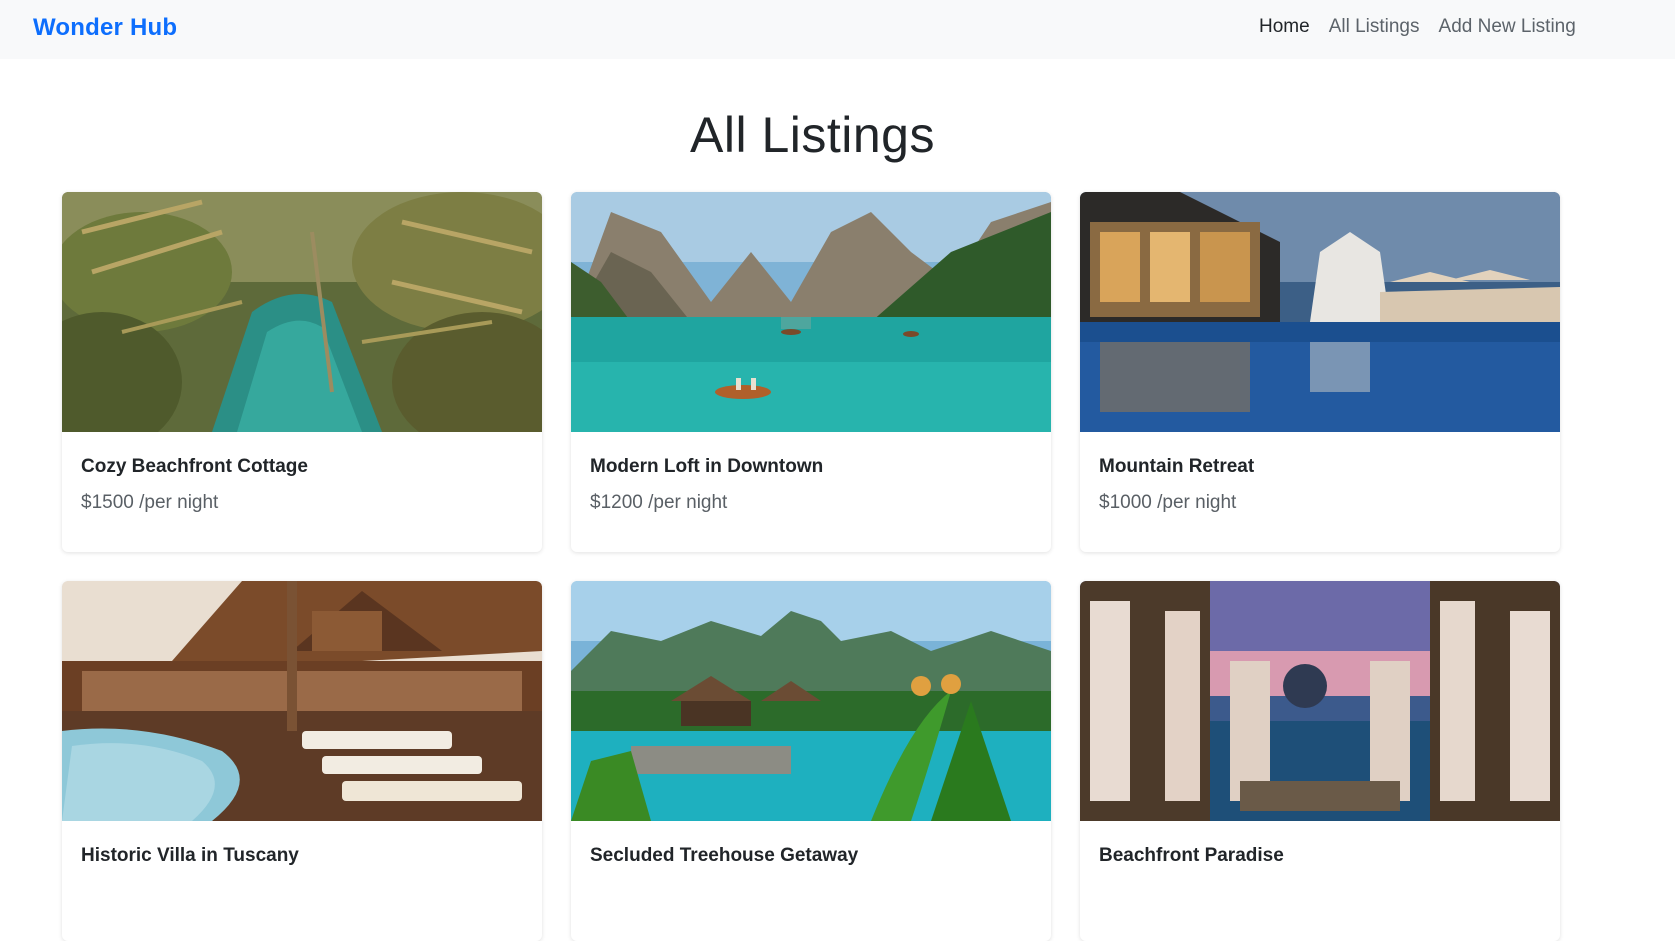 Image resolution: width=1675 pixels, height=941 pixels. I want to click on listing-price: $1500 /per night, so click(150, 502).